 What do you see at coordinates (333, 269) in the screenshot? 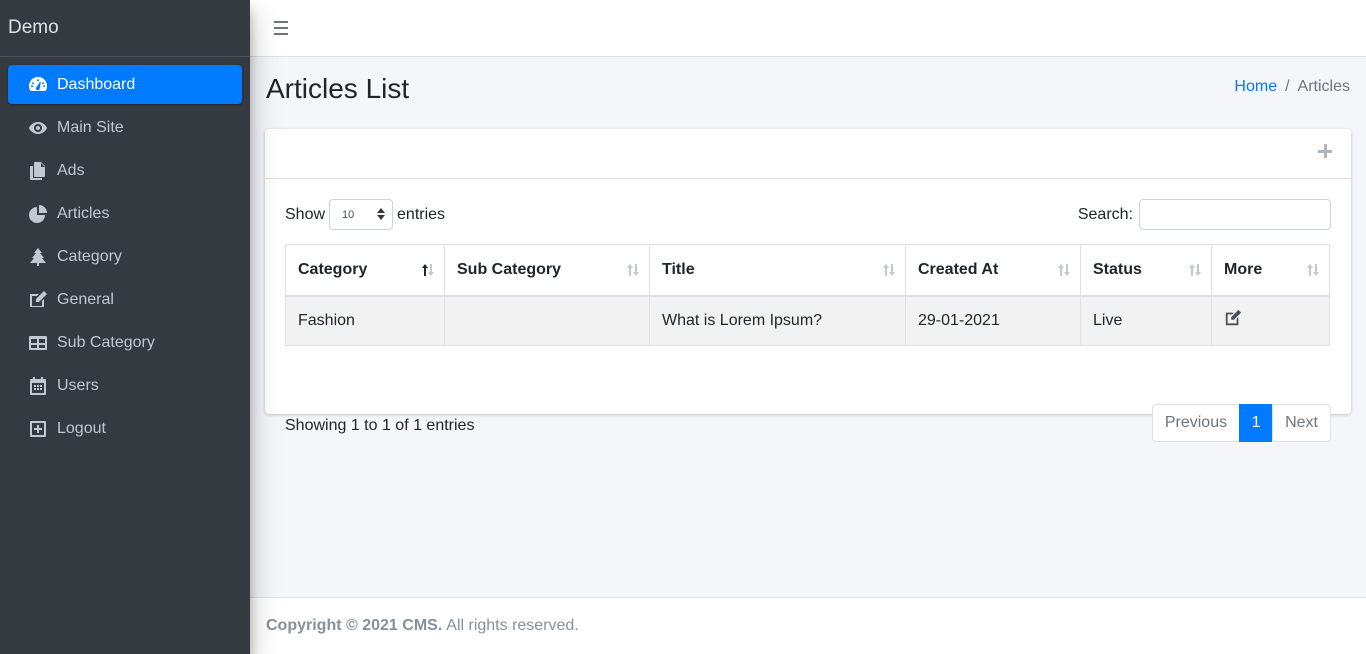
I see `column-label: Category` at bounding box center [333, 269].